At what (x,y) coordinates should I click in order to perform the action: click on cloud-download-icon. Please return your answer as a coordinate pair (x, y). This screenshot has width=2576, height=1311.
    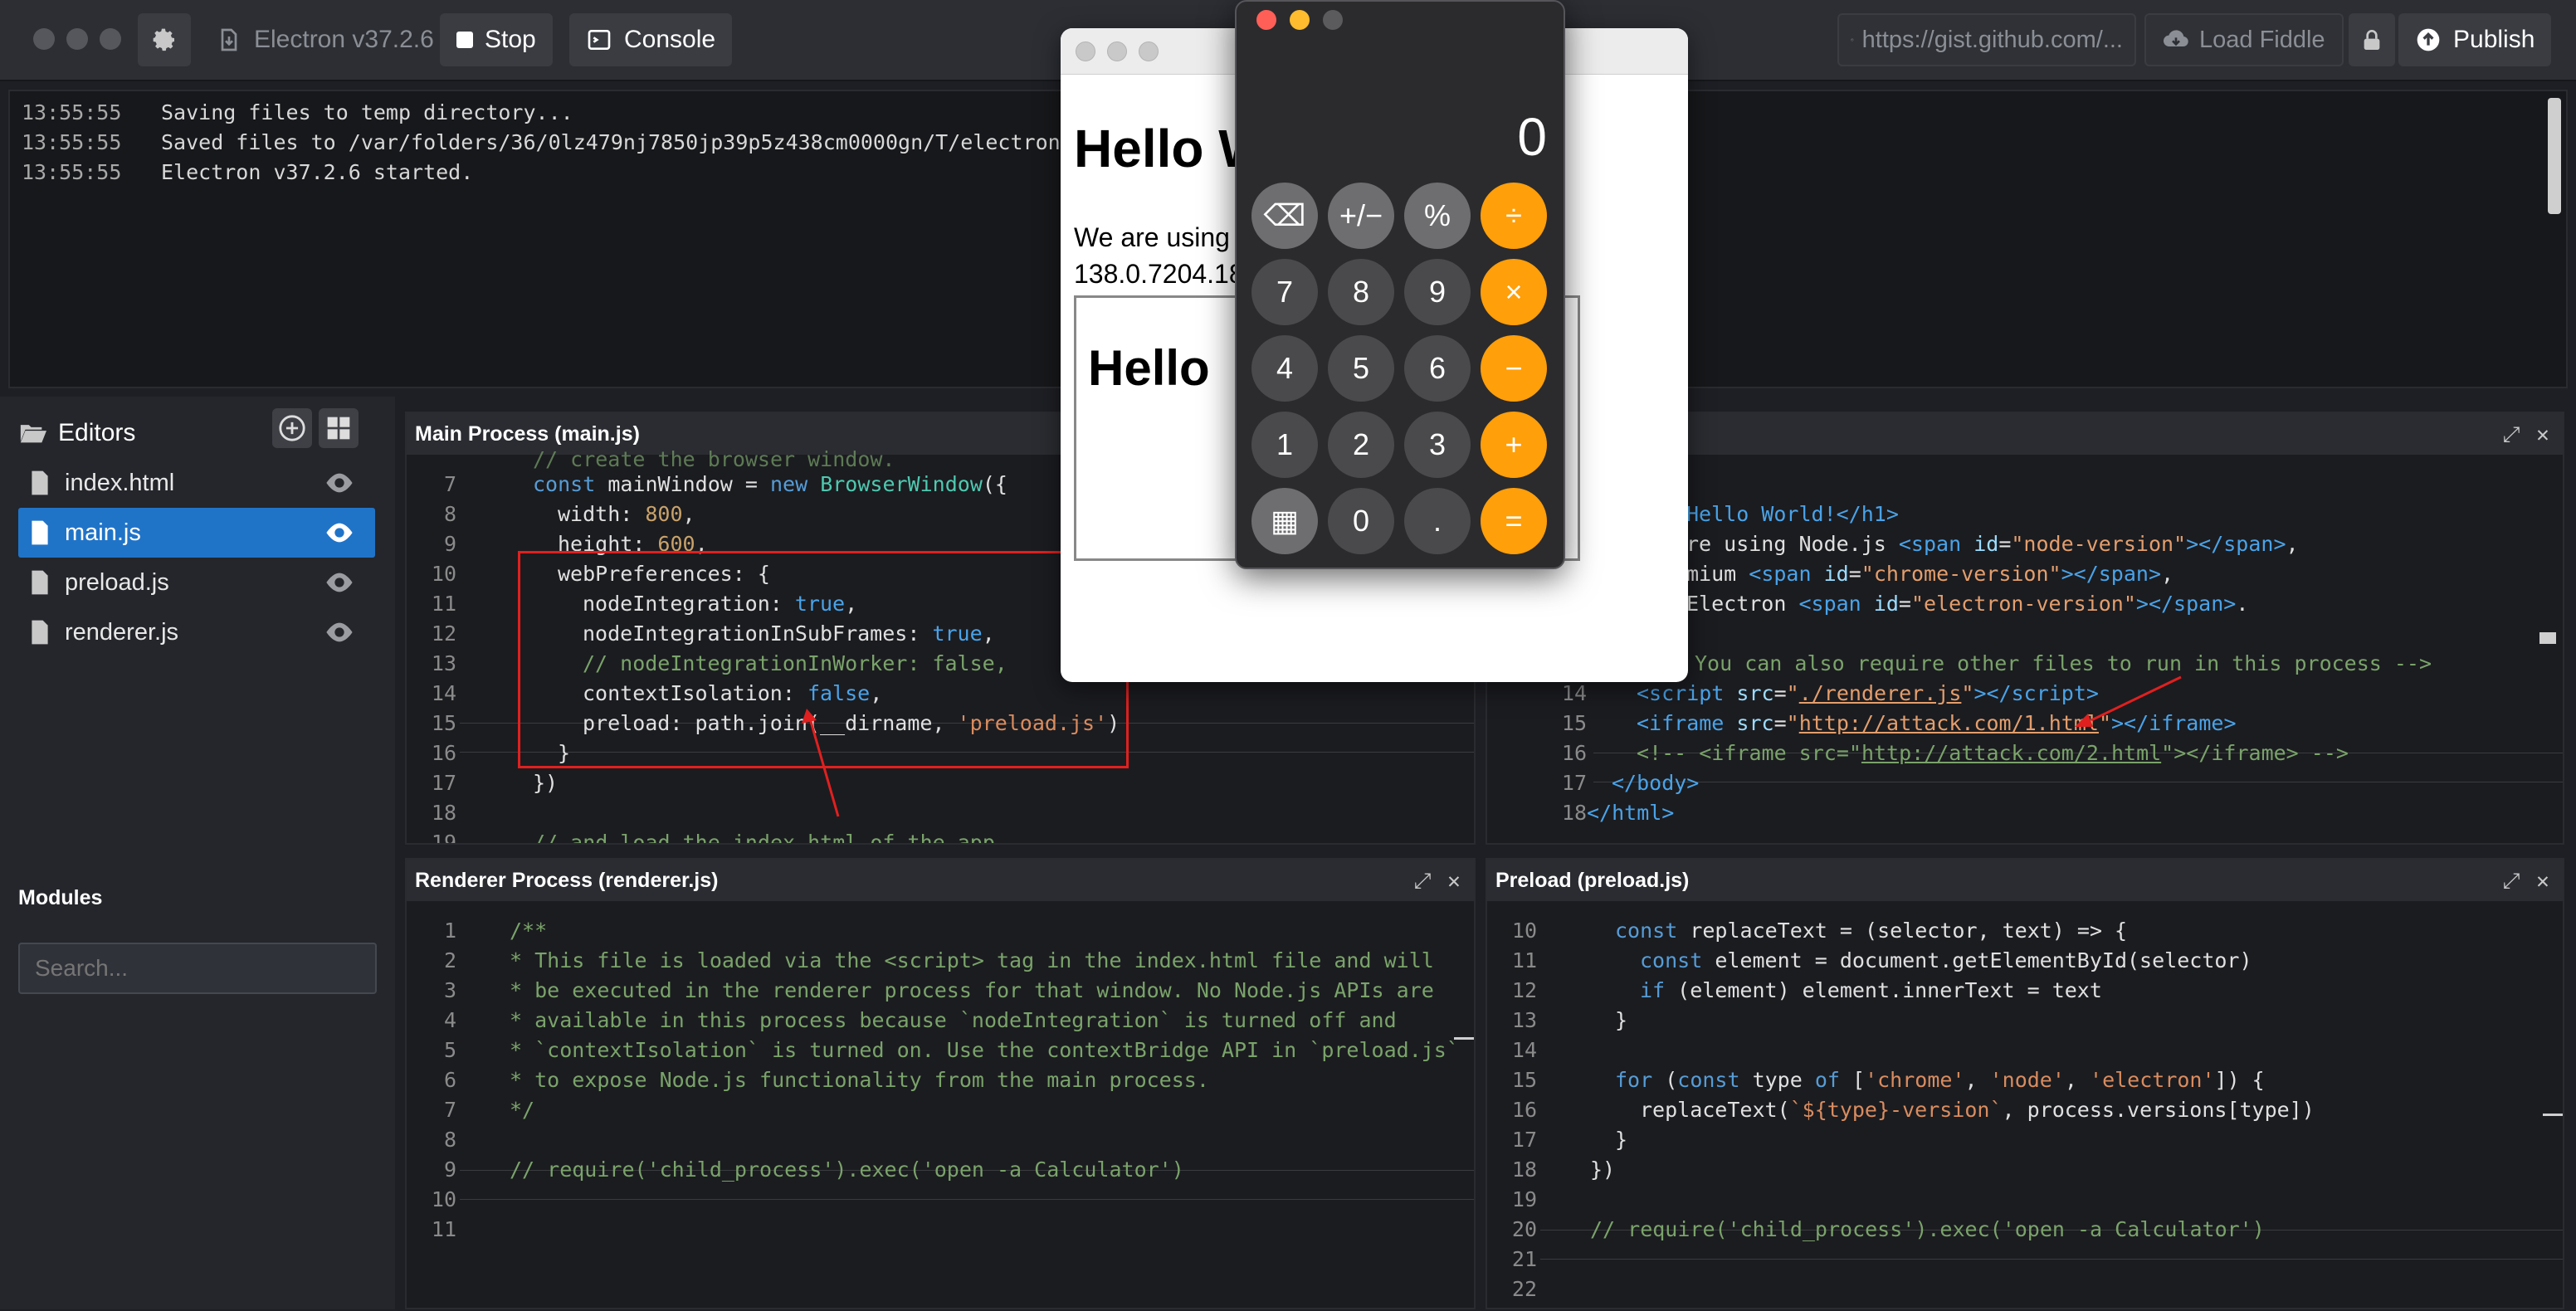
    Looking at the image, I should click on (2175, 38).